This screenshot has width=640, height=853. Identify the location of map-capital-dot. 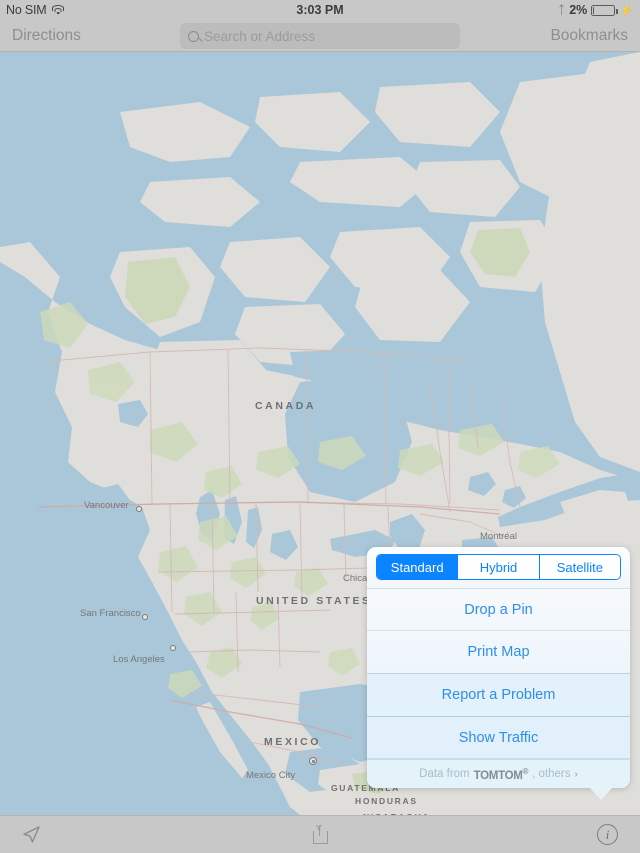
(313, 761).